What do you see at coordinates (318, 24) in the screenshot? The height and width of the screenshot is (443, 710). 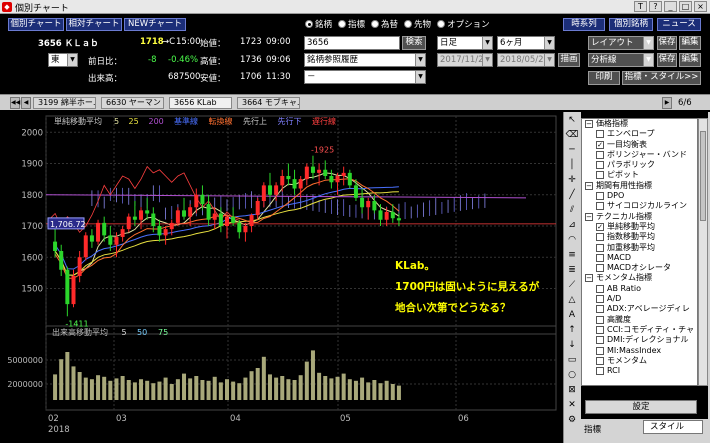 I see `radio-stock: 銘柄` at bounding box center [318, 24].